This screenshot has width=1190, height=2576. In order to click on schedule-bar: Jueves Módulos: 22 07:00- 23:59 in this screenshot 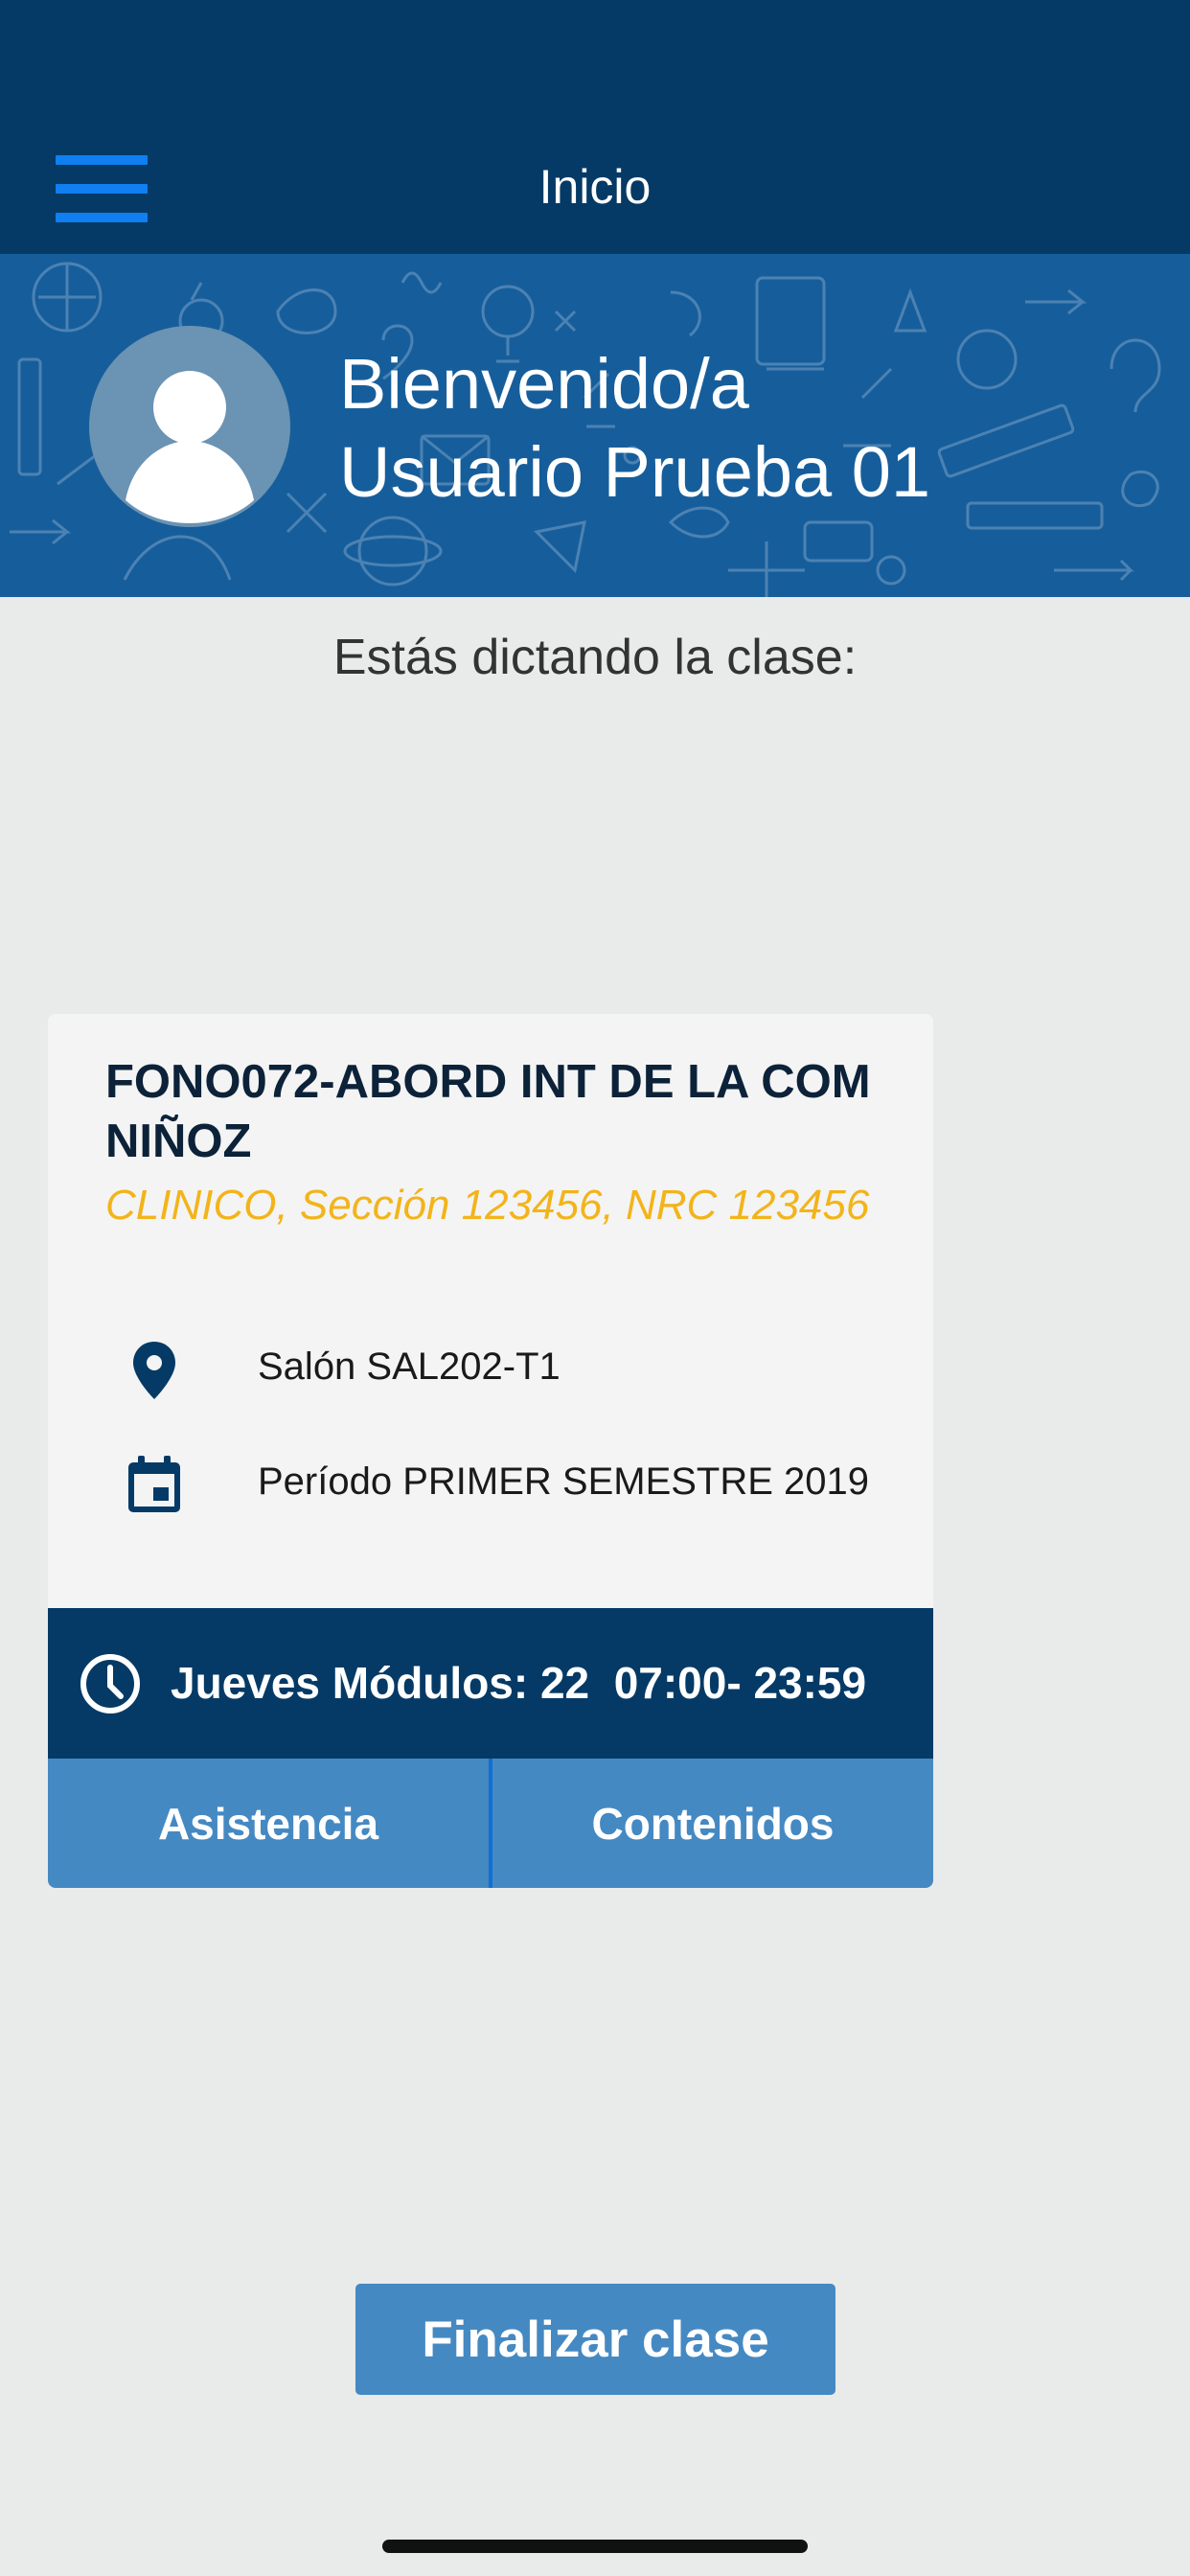, I will do `click(491, 1683)`.